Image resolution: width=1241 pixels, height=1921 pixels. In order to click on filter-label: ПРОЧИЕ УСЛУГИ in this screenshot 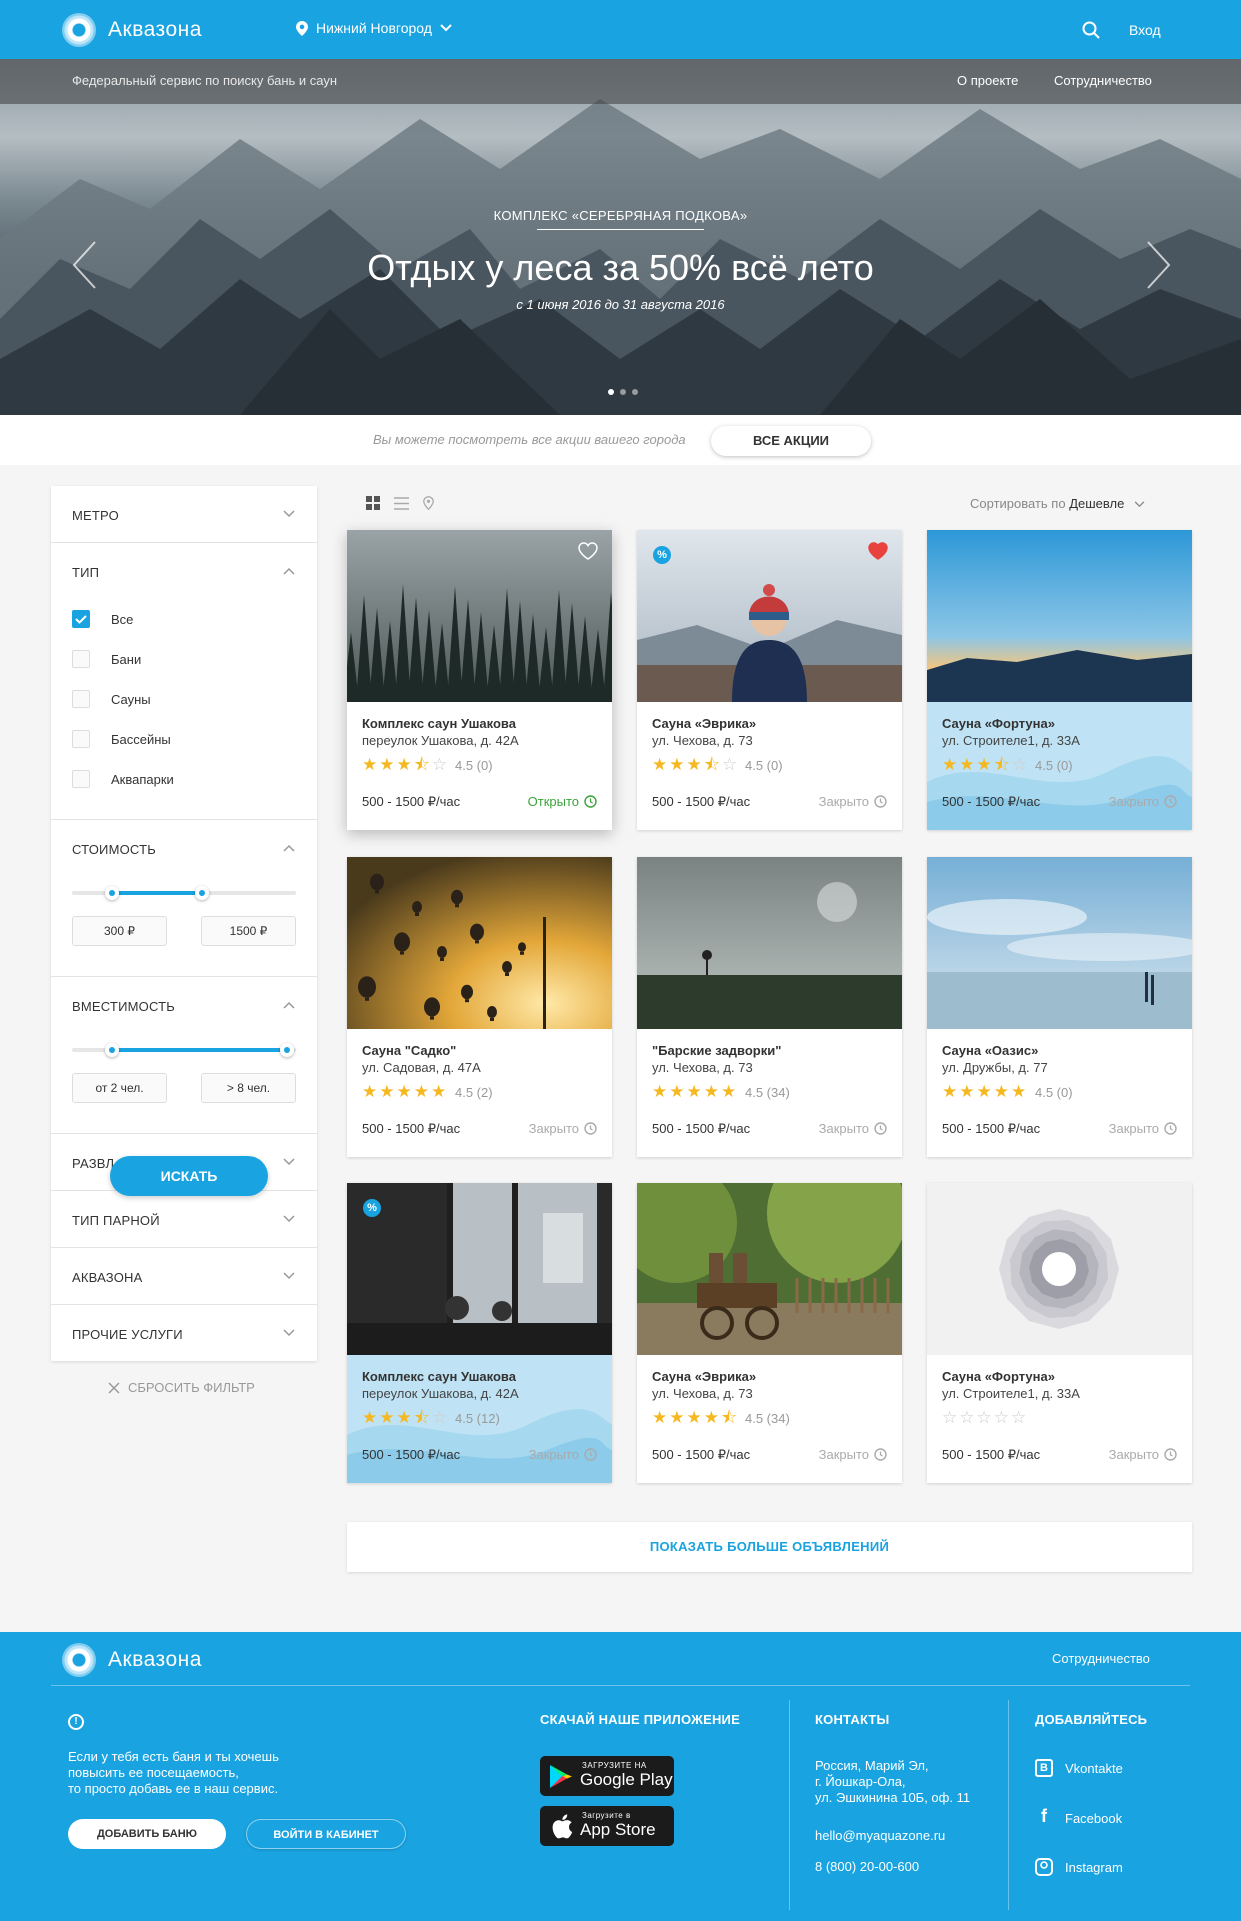, I will do `click(127, 1334)`.